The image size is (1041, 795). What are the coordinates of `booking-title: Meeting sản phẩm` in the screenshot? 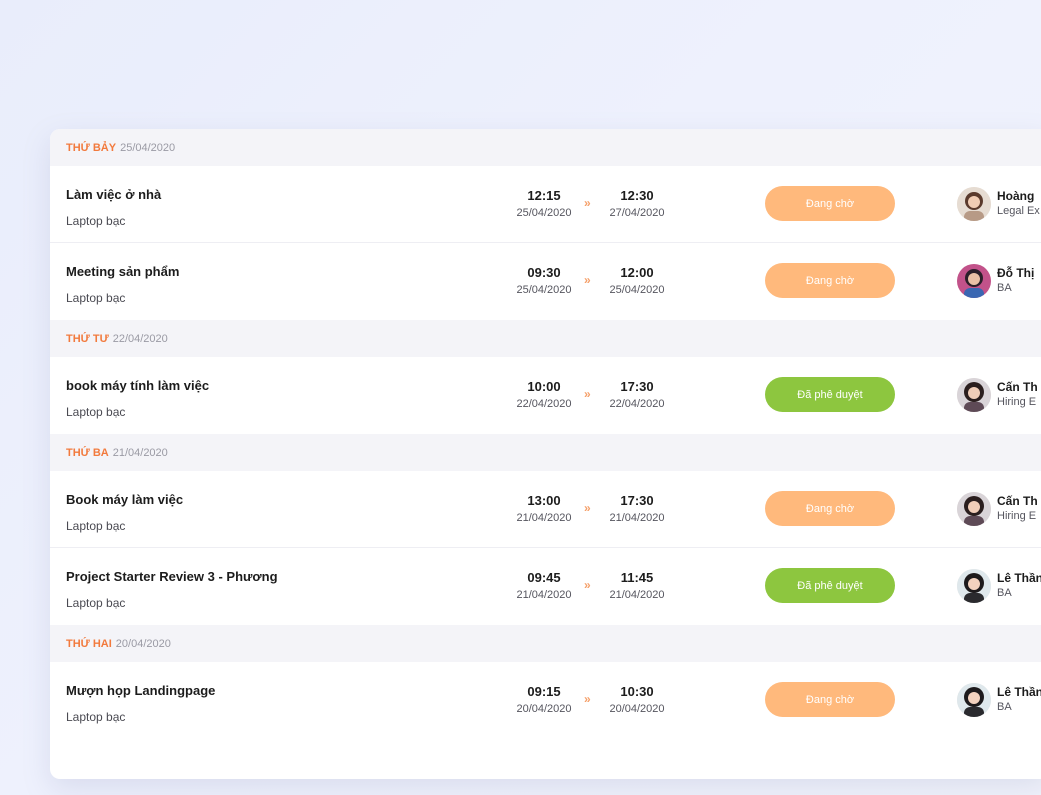 It's located at (123, 271).